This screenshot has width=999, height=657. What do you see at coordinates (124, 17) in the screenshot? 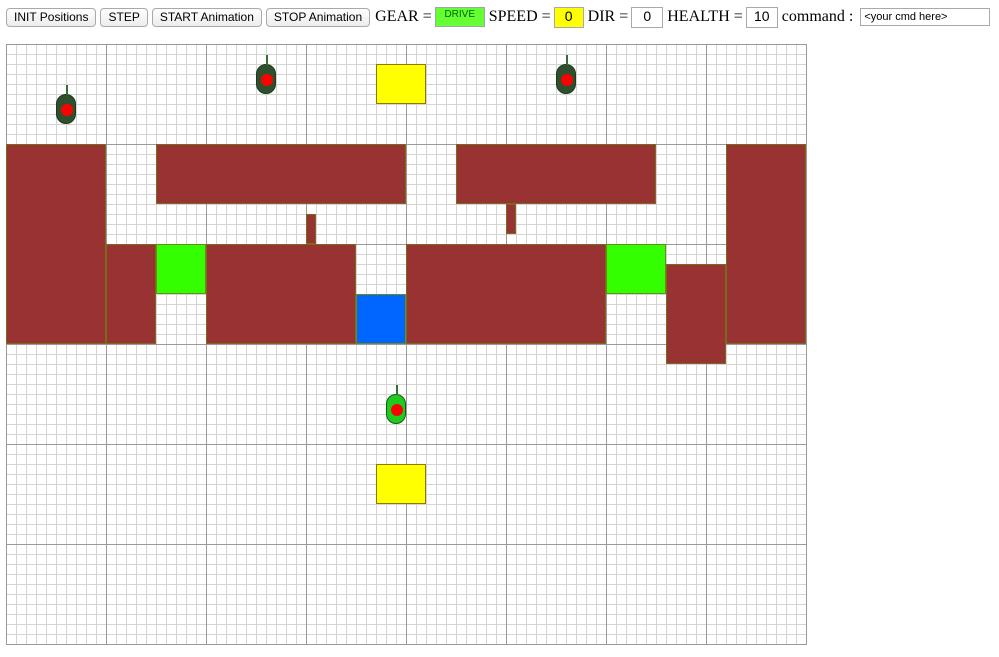
I see `step-button: STEP` at bounding box center [124, 17].